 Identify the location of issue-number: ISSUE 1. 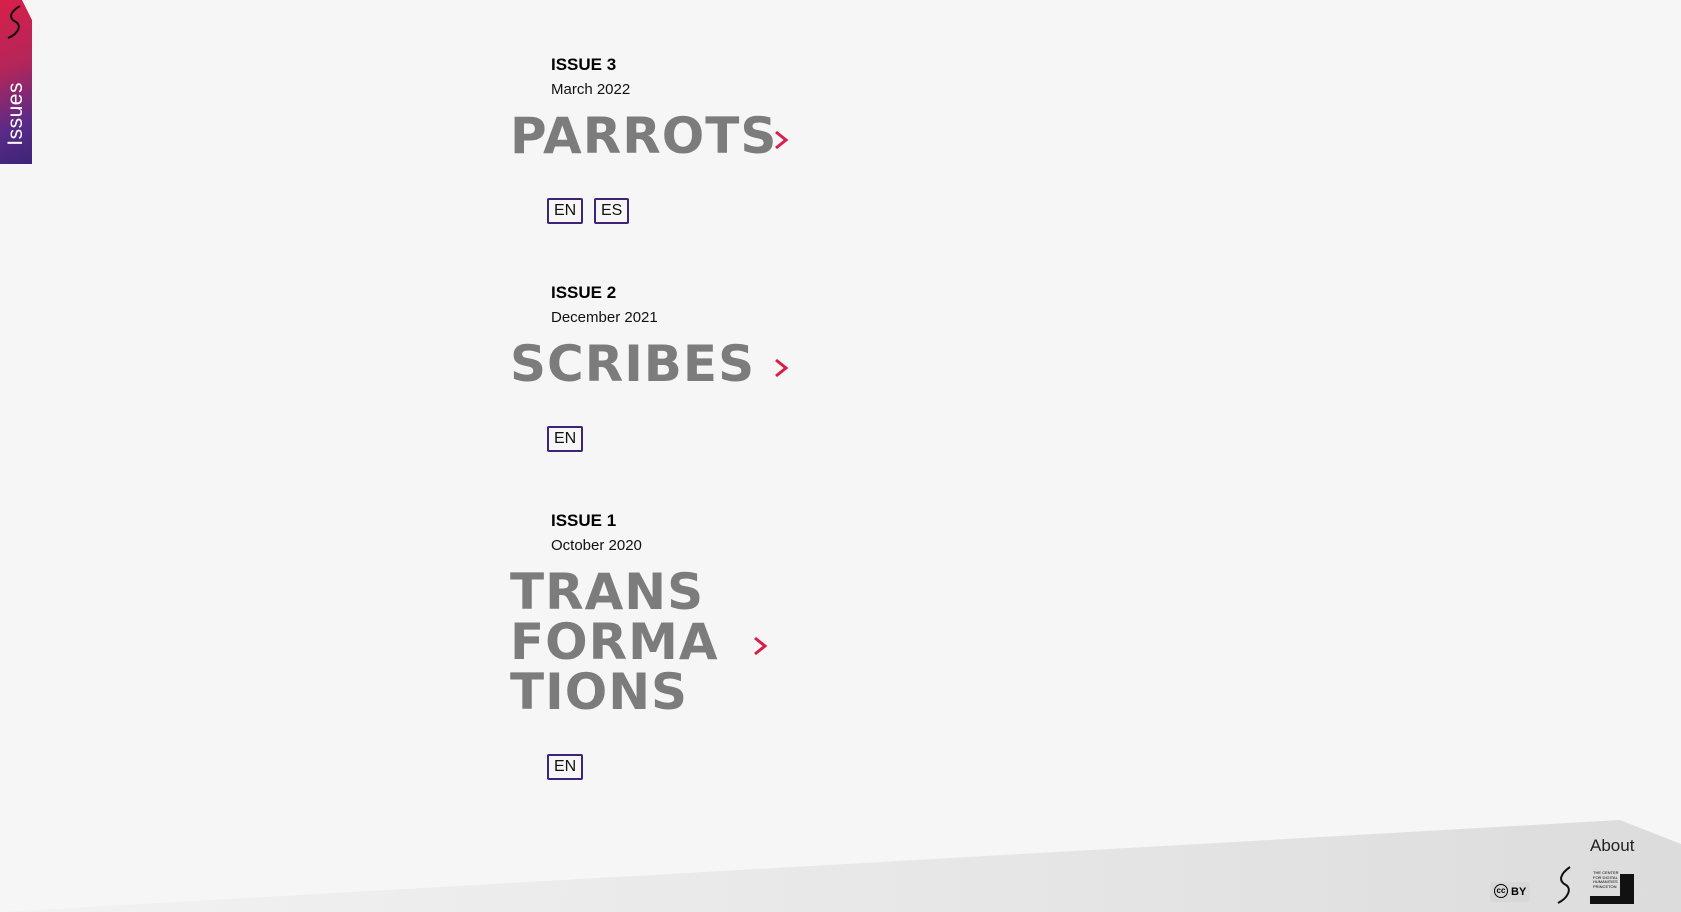
(584, 520).